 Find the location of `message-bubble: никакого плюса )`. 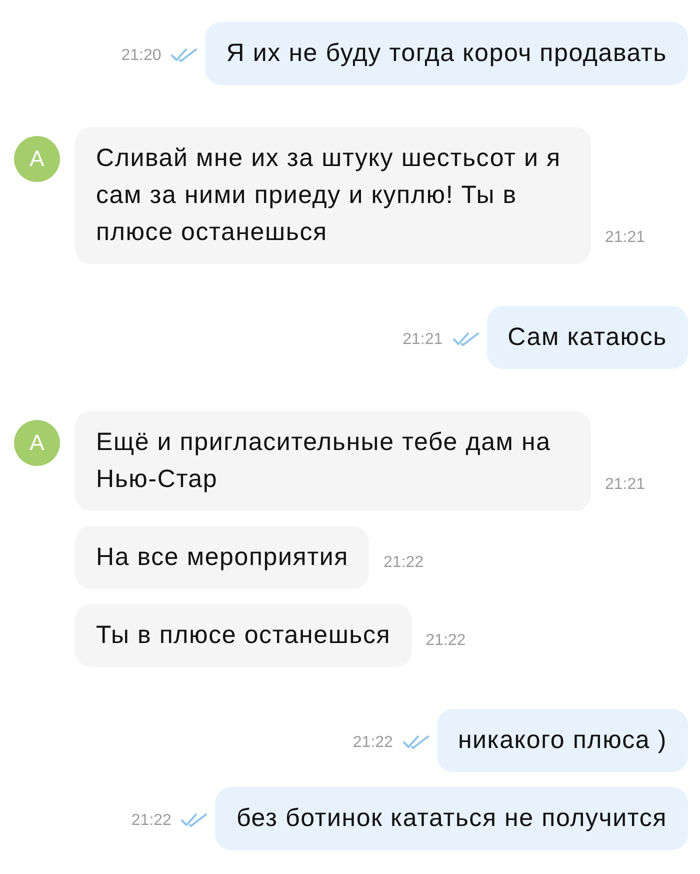

message-bubble: никакого плюса ) is located at coordinates (562, 740).